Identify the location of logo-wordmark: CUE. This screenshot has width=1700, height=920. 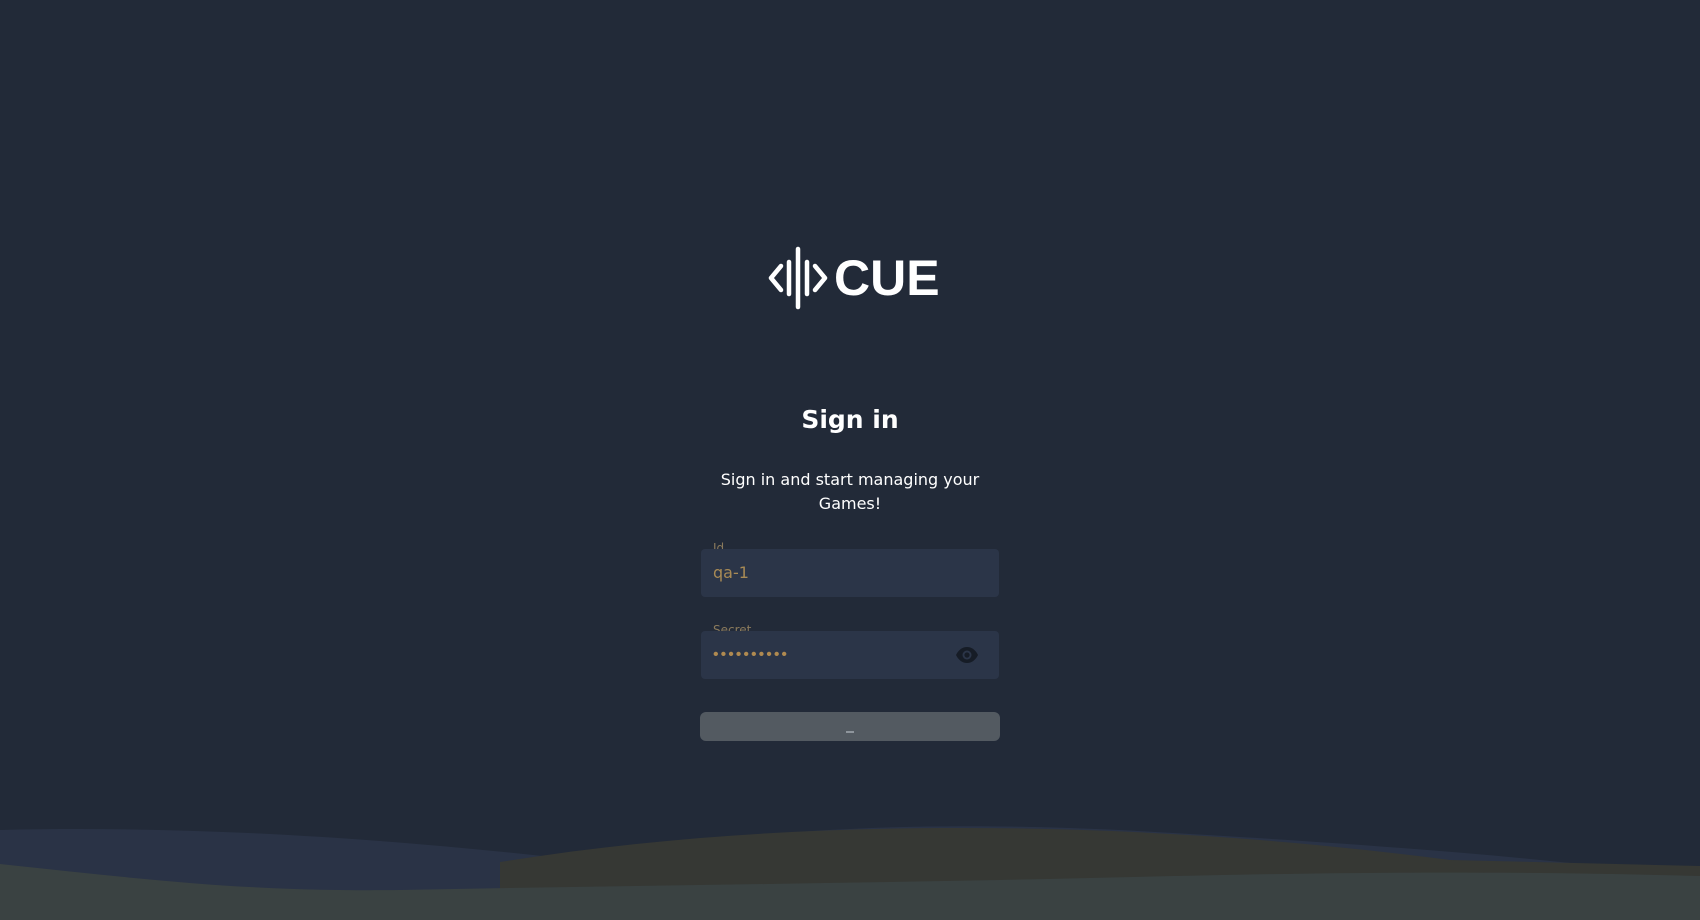
(887, 278).